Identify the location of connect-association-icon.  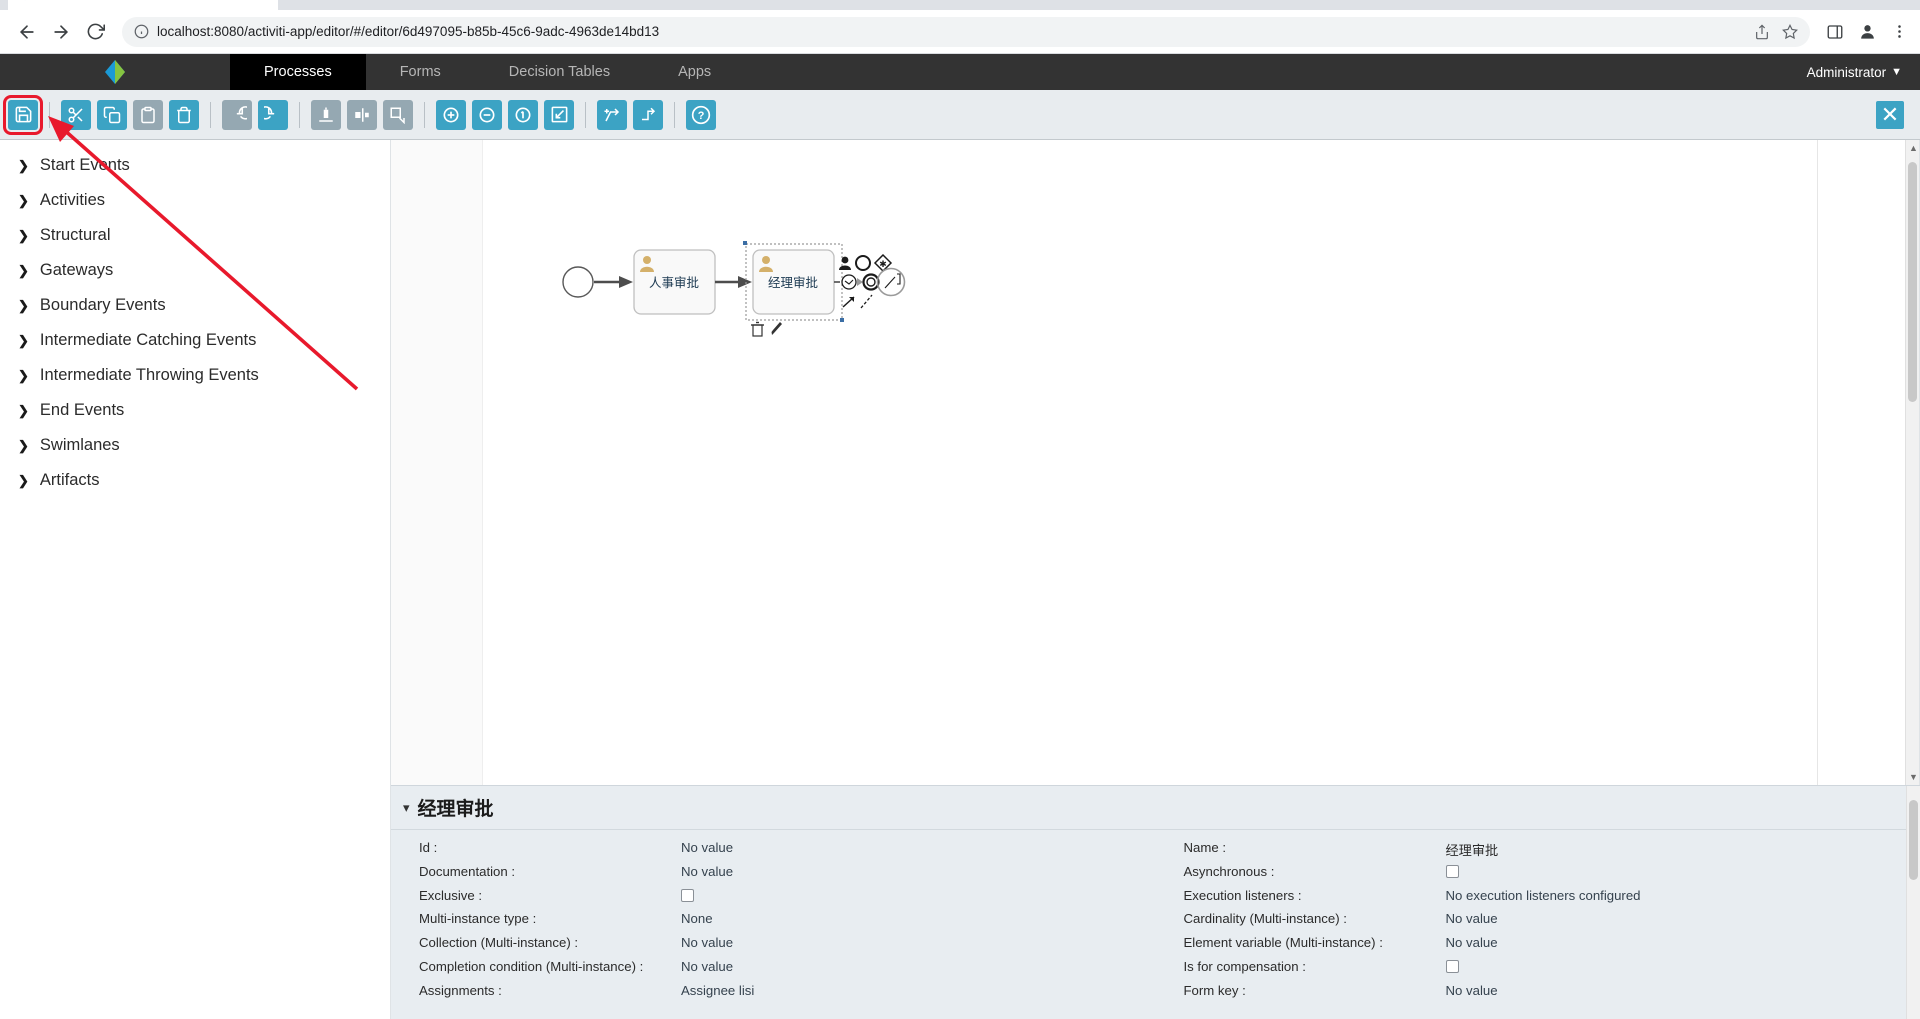
(866, 301).